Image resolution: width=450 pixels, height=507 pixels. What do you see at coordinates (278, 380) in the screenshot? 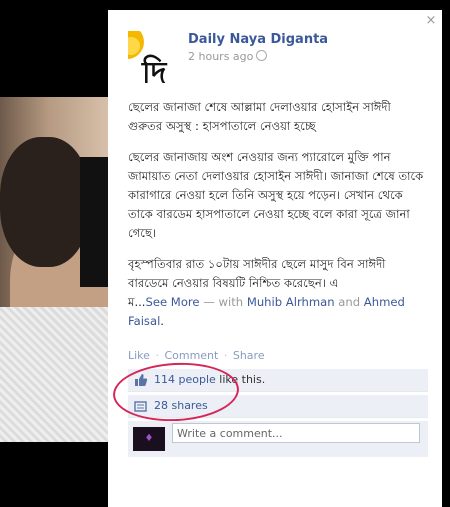
I see `likes-row: 114 people like this.` at bounding box center [278, 380].